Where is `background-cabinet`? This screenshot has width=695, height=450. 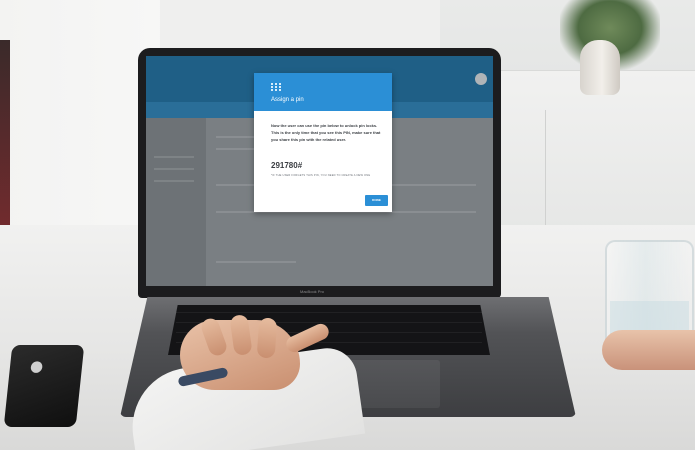
background-cabinet is located at coordinates (582, 150).